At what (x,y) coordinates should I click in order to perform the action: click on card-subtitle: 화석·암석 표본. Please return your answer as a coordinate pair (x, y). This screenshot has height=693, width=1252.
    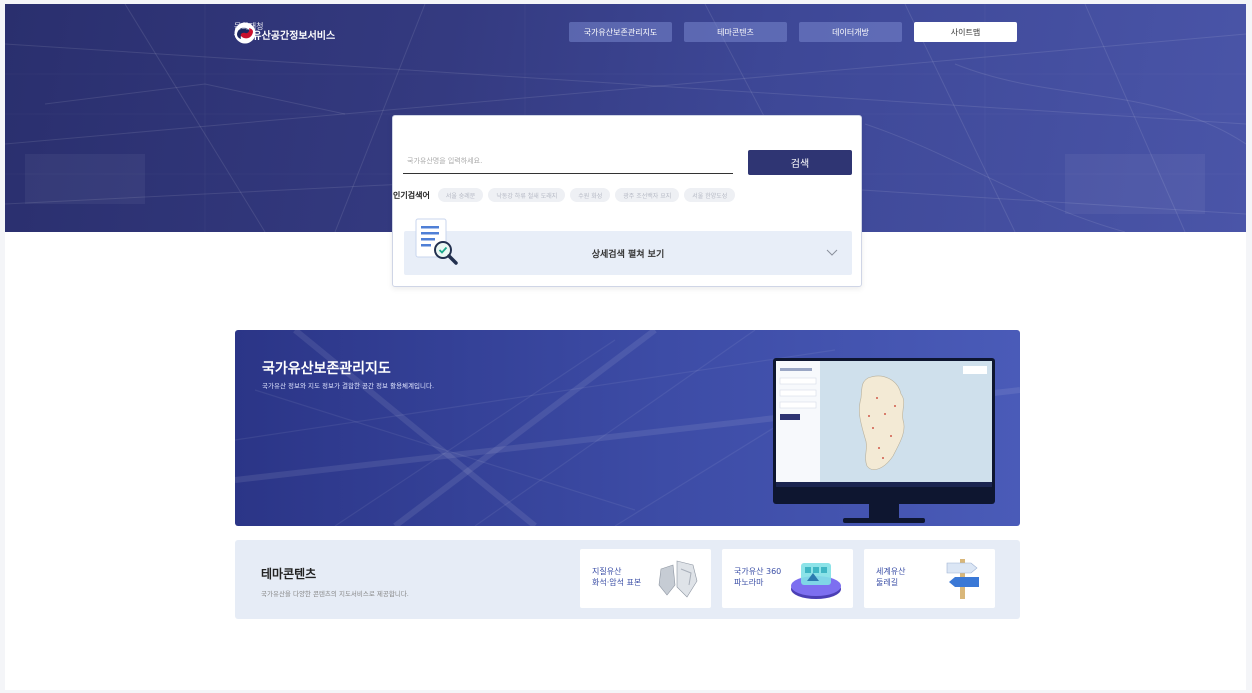
    Looking at the image, I should click on (617, 582).